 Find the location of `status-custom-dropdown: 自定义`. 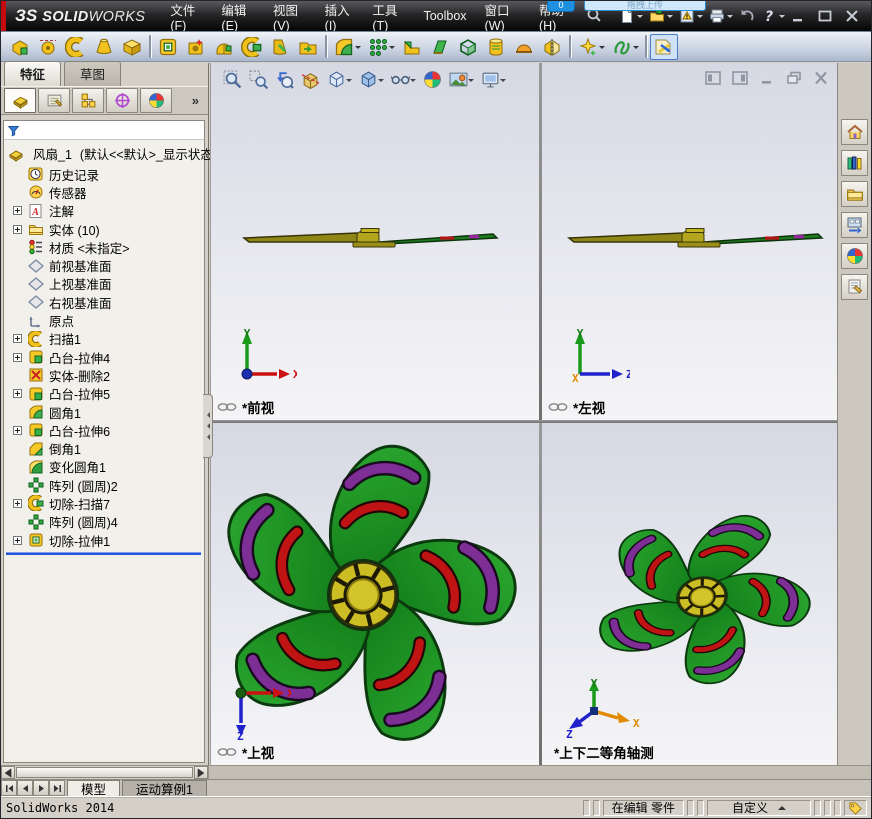

status-custom-dropdown: 自定义 is located at coordinates (759, 807).